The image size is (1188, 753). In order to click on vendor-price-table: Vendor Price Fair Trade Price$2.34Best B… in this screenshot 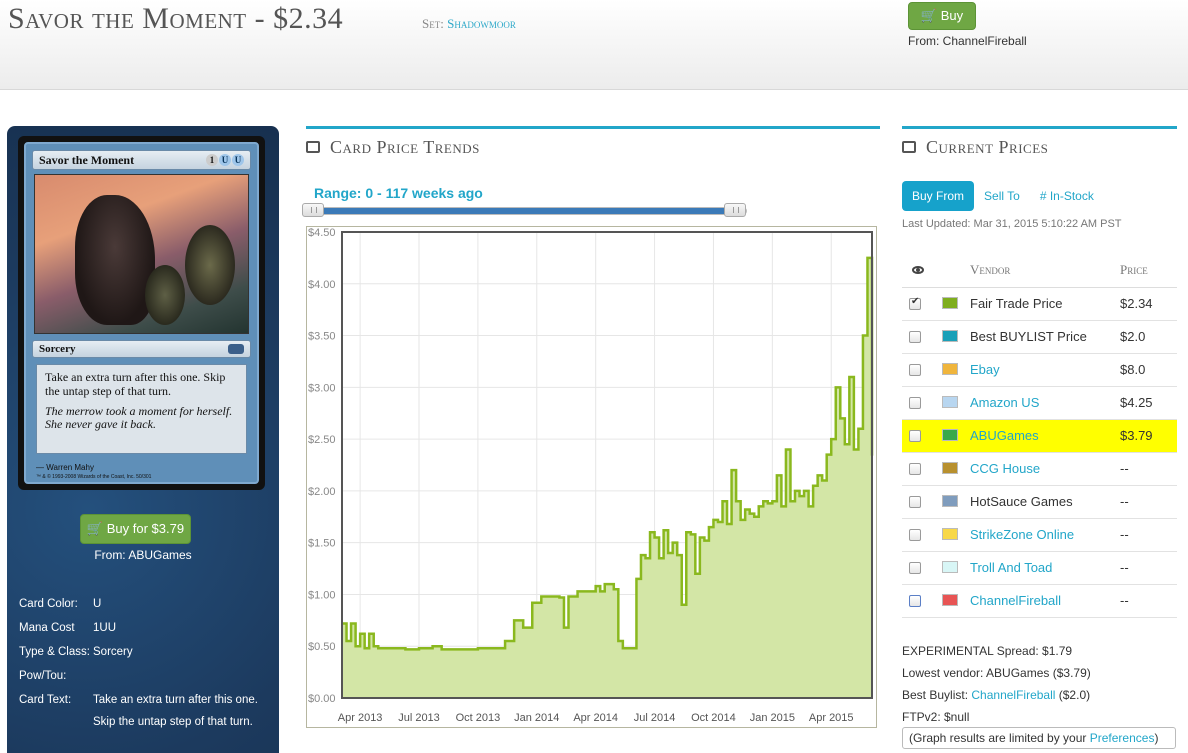, I will do `click(1039, 435)`.